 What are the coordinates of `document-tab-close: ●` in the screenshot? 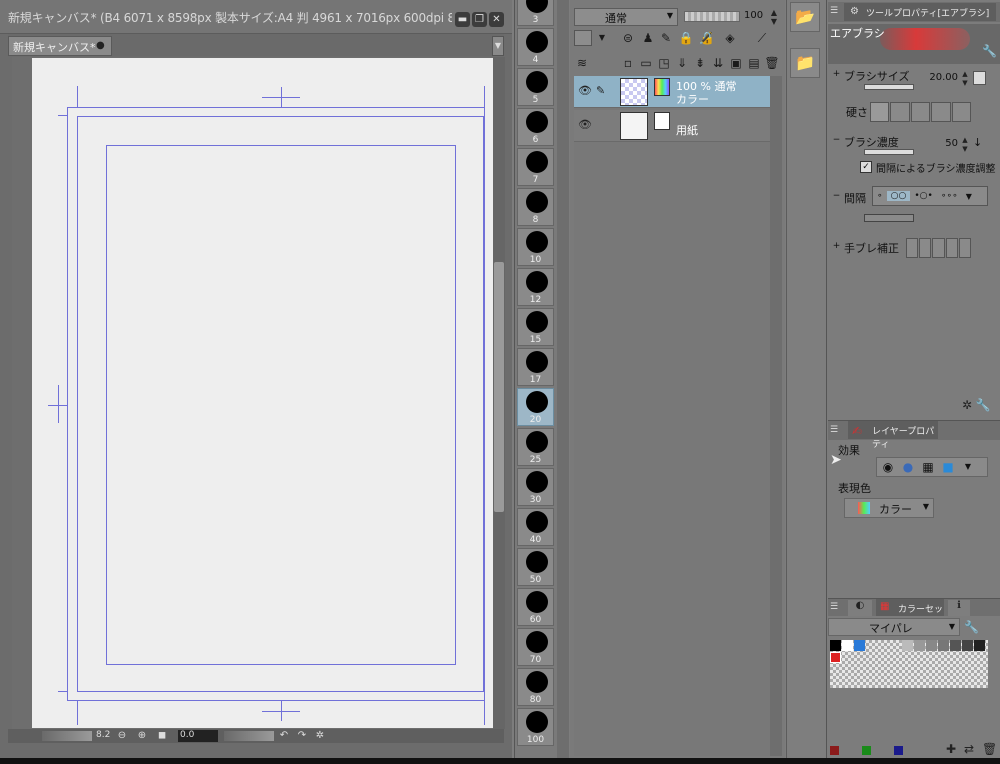 It's located at (101, 45).